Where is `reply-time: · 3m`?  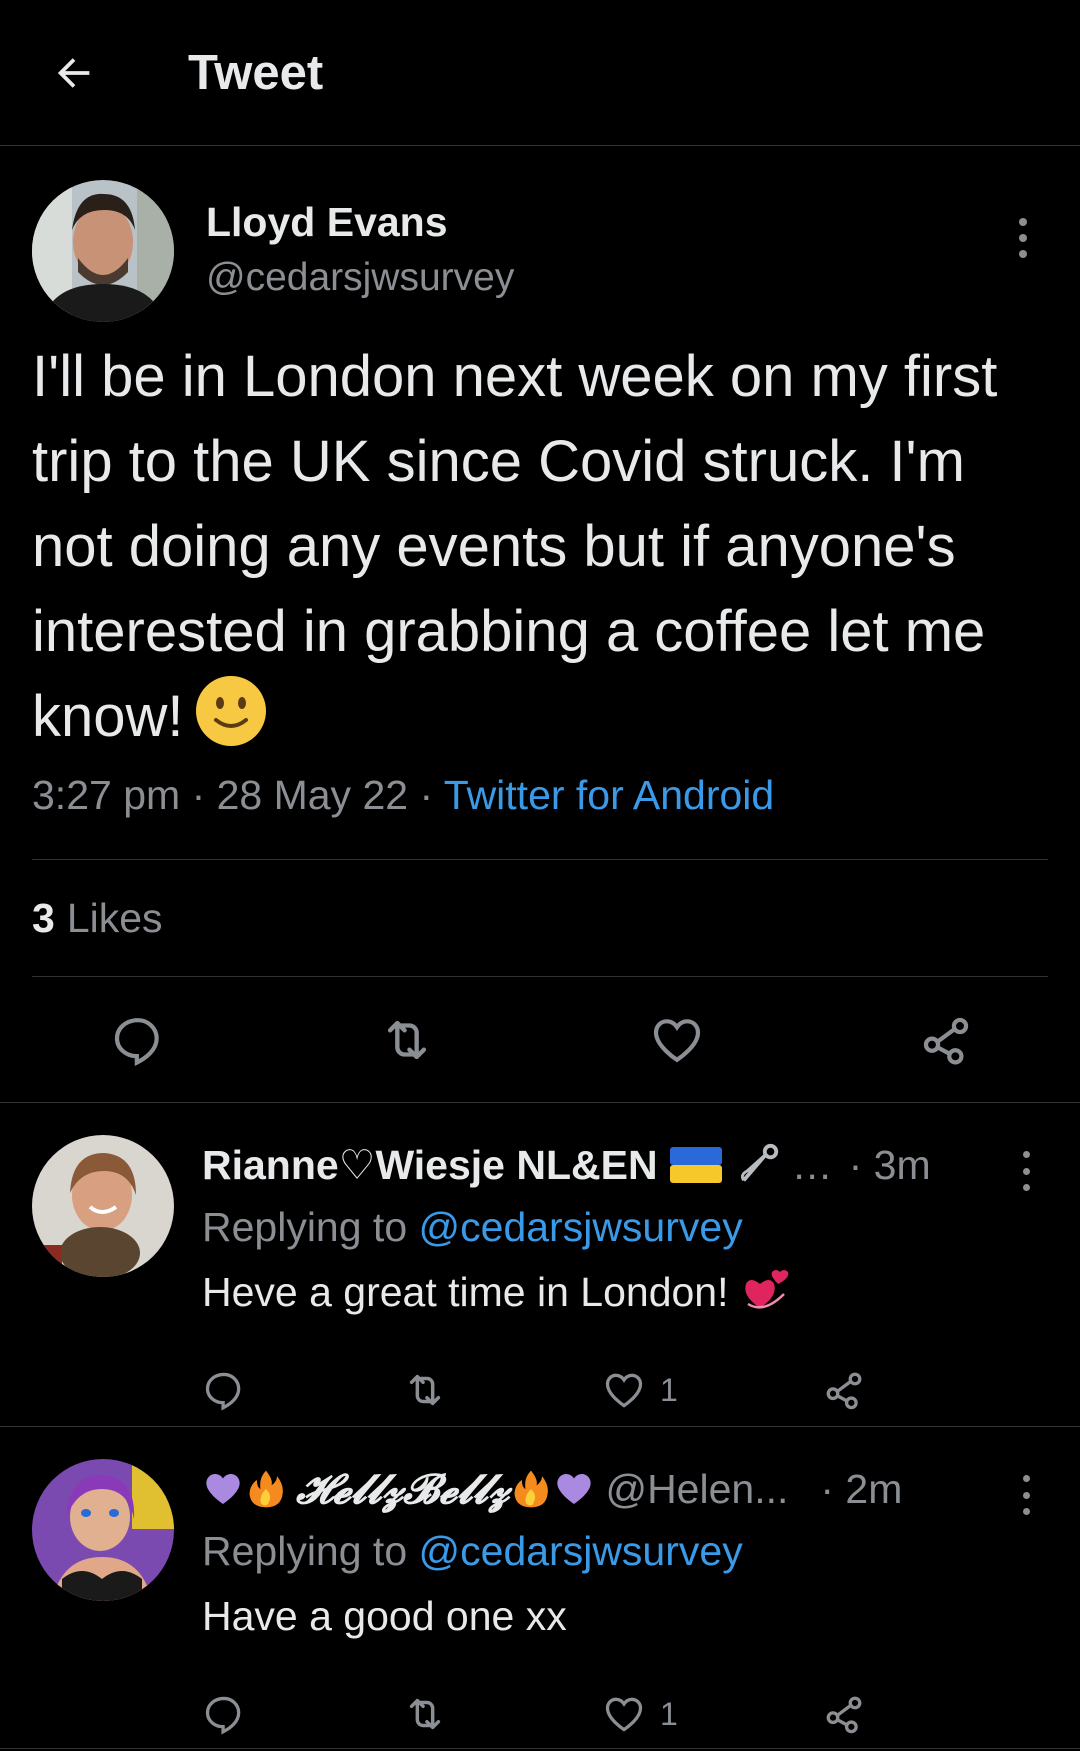 reply-time: · 3m is located at coordinates (889, 1164).